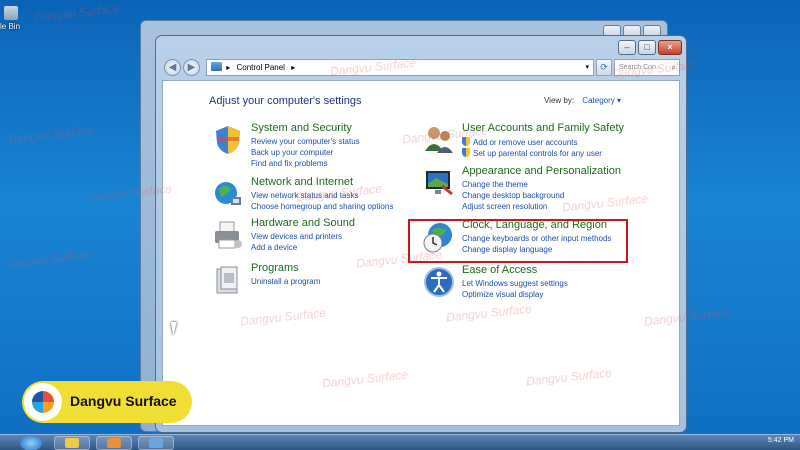 The height and width of the screenshot is (450, 800). Describe the element at coordinates (504, 206) in the screenshot. I see `link-screen-resolution: Adjust screen resolution` at that location.